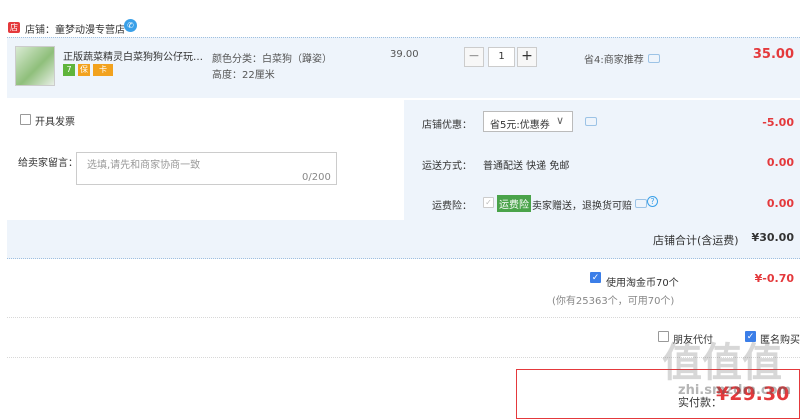  Describe the element at coordinates (520, 123) in the screenshot. I see `coupon-selected: 省5元:优惠券` at that location.